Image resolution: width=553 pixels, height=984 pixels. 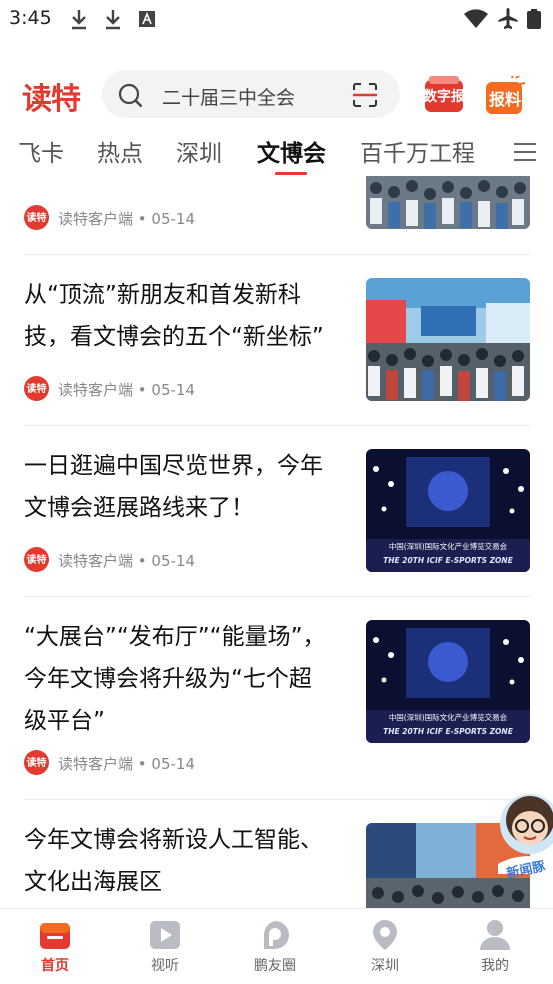 I want to click on app-header: 读特 二十届三中全会 数字报 报料, so click(x=276, y=94).